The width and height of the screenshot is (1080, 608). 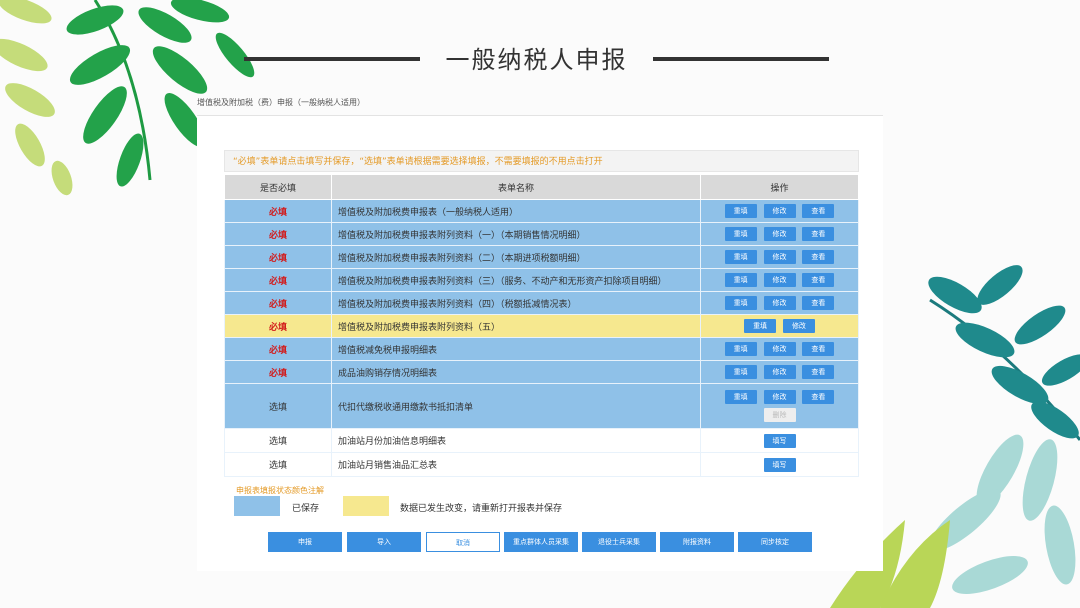 What do you see at coordinates (516, 326) in the screenshot?
I see `form-name: 增值税及附加税费申报表附列资料（五）` at bounding box center [516, 326].